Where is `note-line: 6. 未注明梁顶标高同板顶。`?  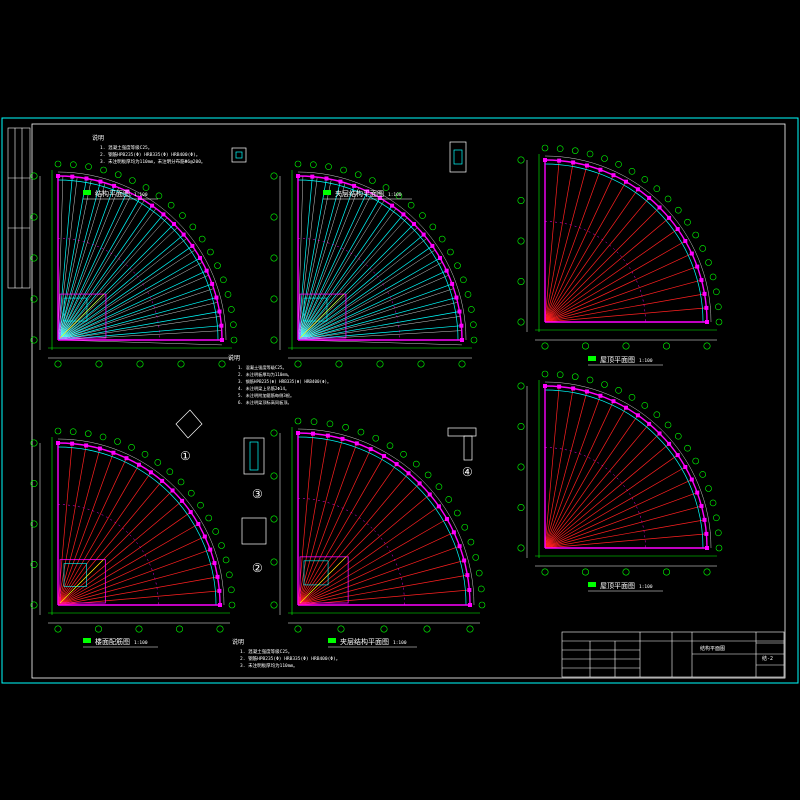 note-line: 6. 未注明梁顶标高同板顶。 is located at coordinates (265, 402).